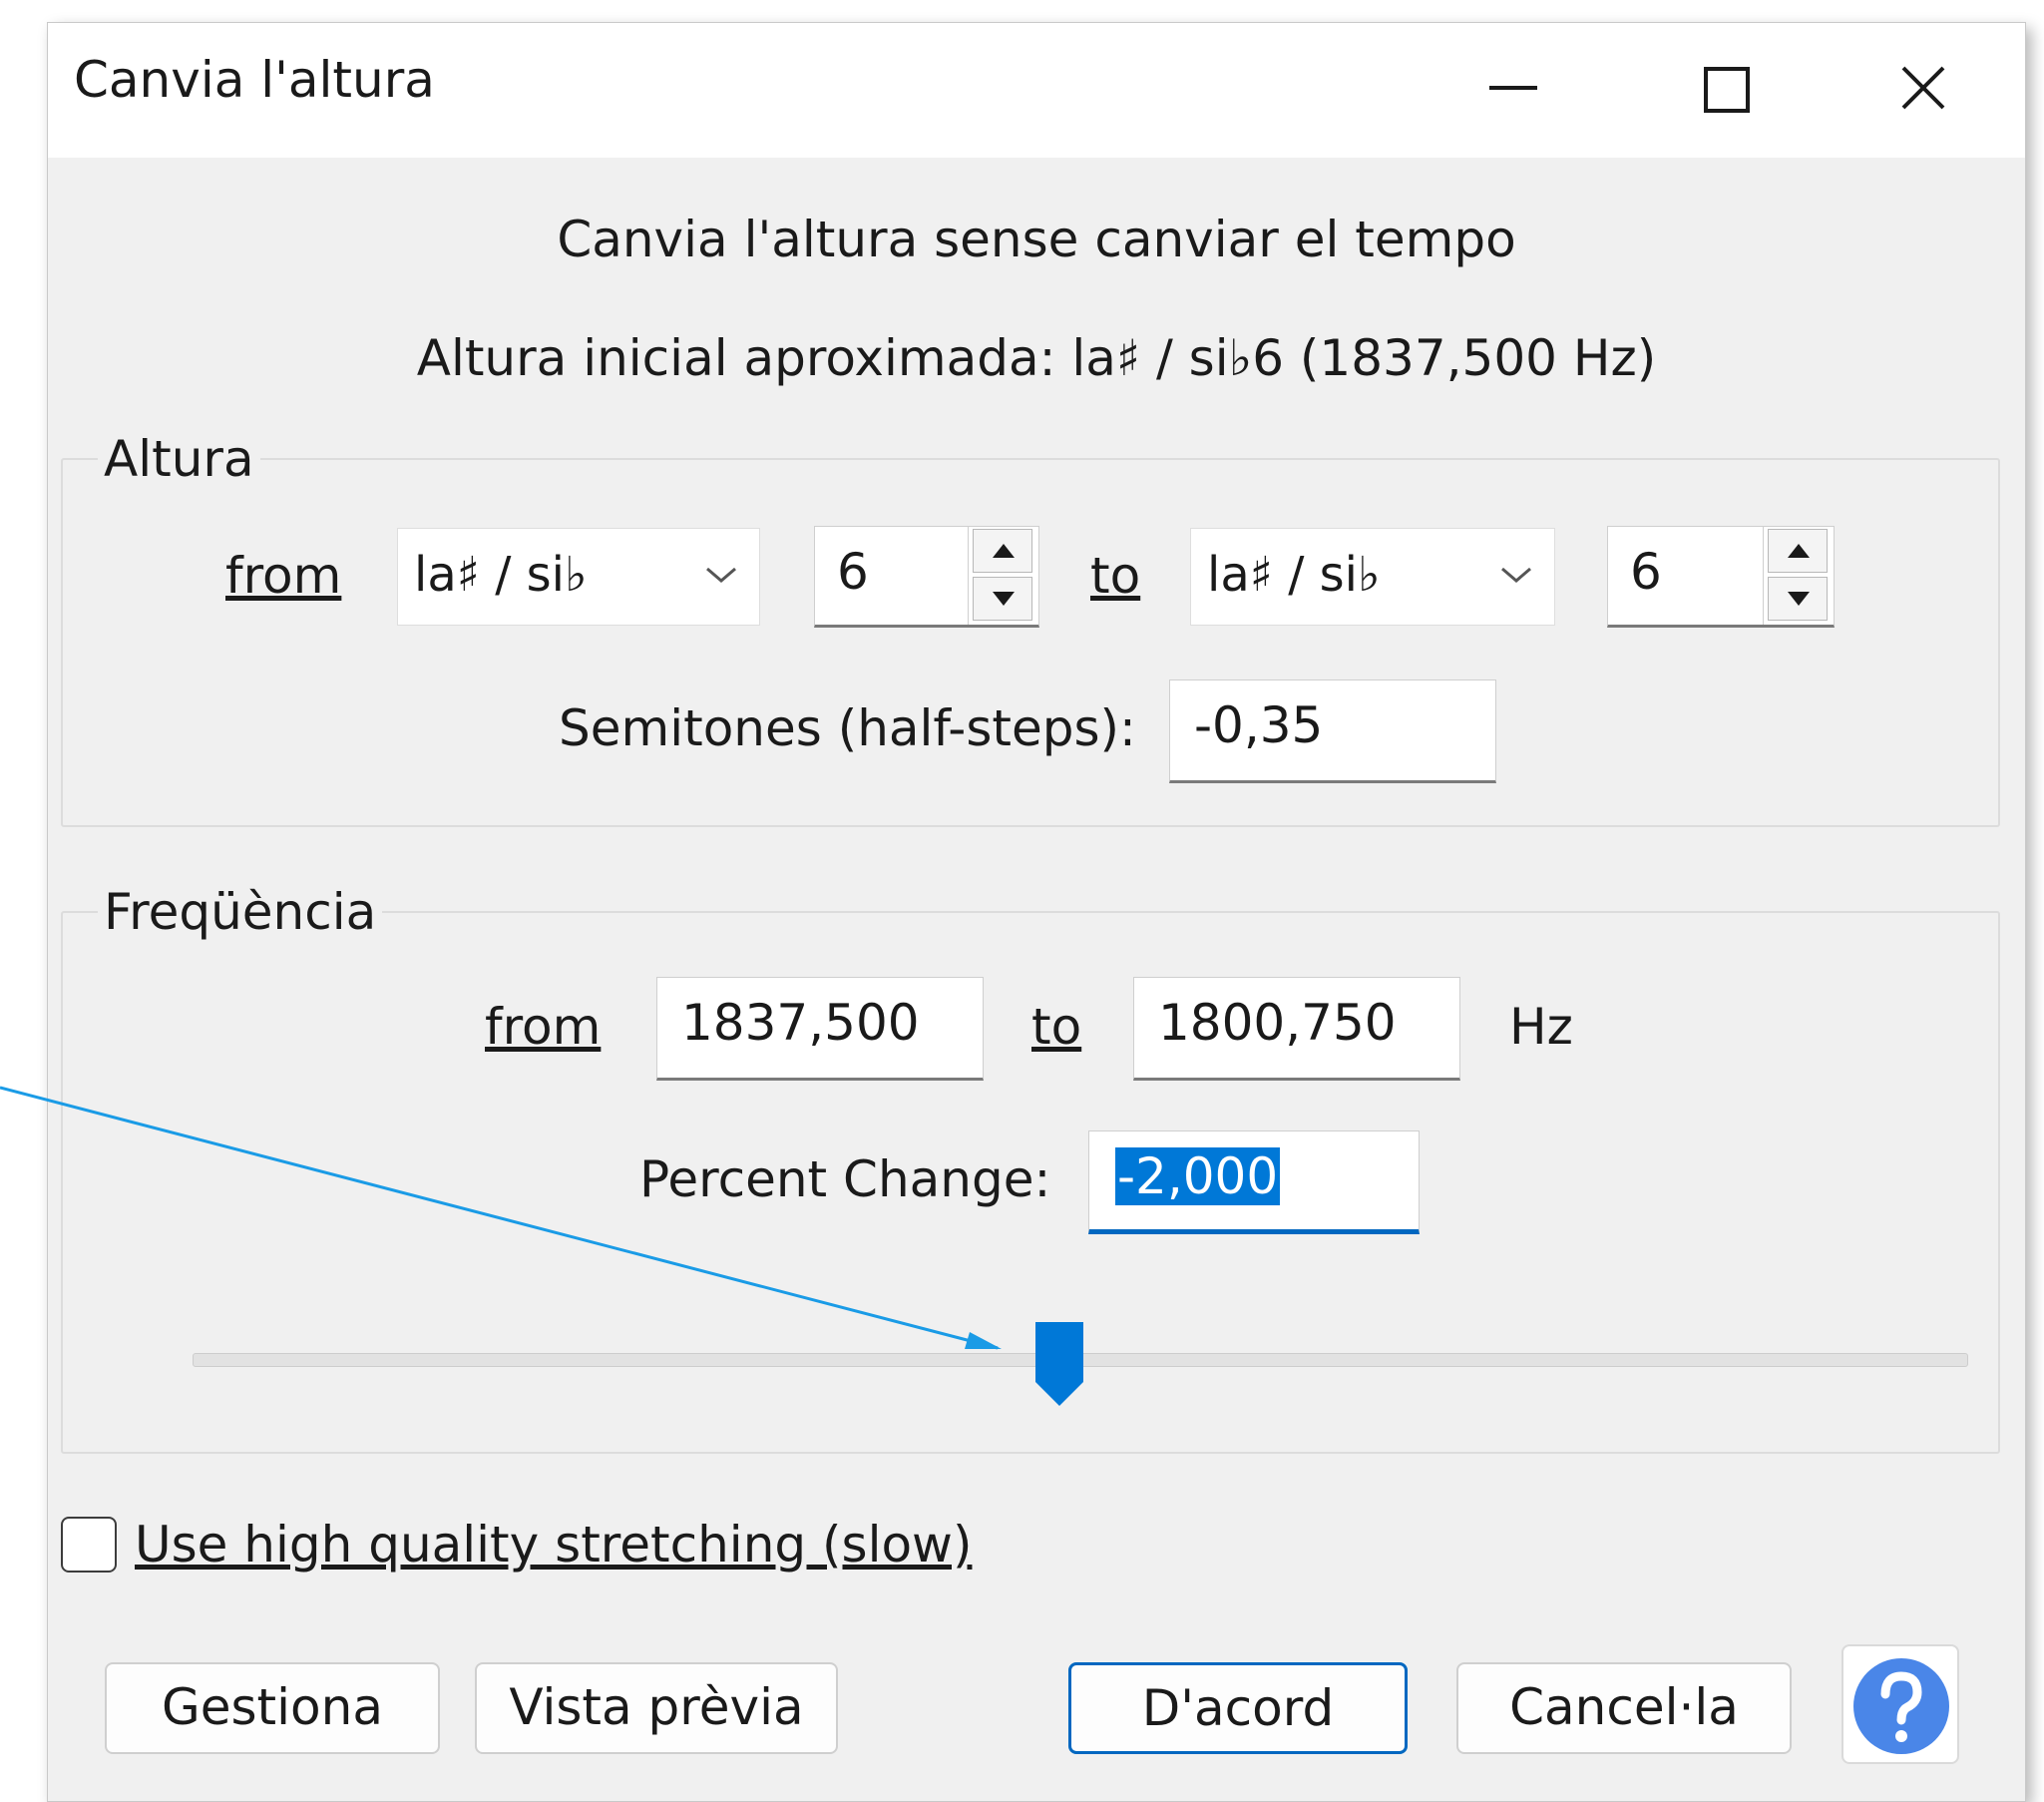 This screenshot has height=1802, width=2044. I want to click on to-note-select: la♯ / si♭, so click(1372, 577).